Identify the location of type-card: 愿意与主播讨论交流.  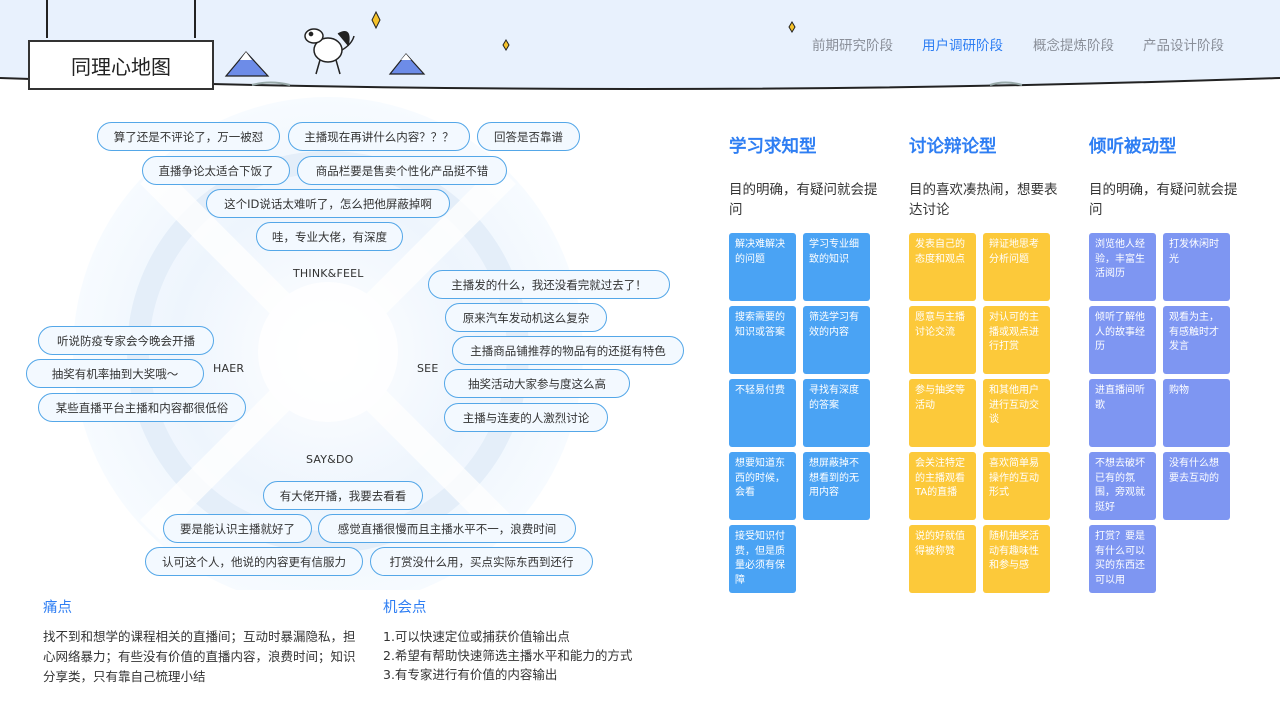
(942, 340).